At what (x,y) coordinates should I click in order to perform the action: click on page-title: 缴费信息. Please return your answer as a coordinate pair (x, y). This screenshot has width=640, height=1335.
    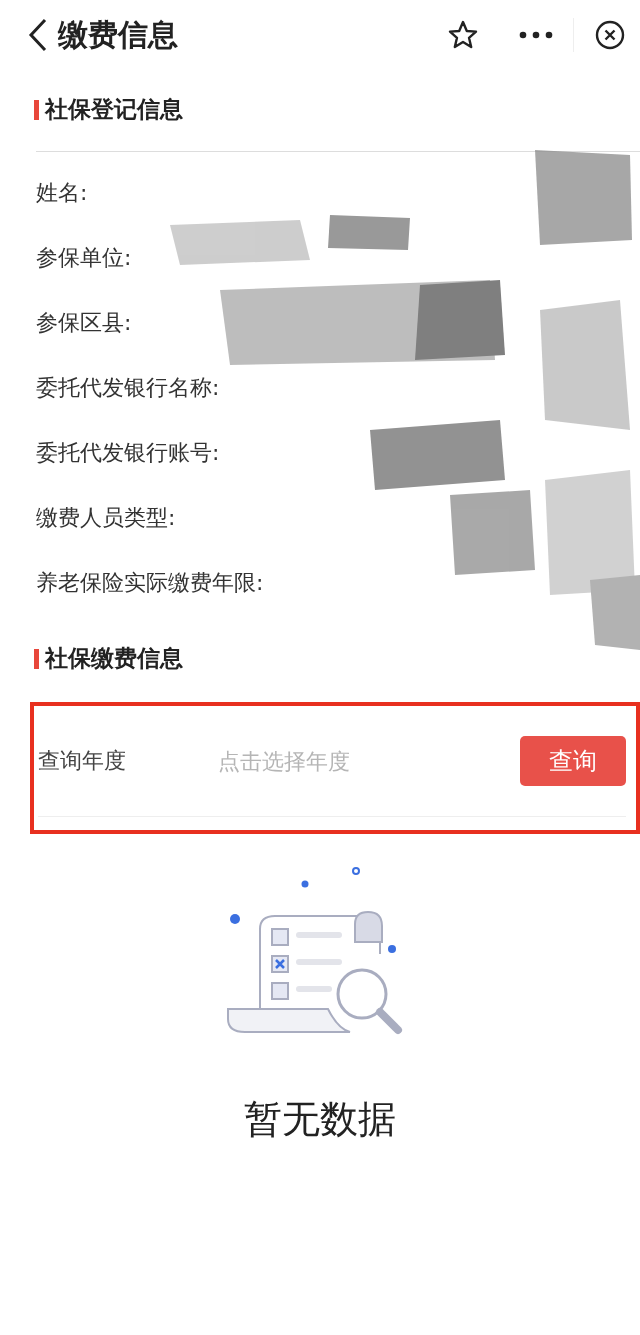
    Looking at the image, I should click on (118, 34).